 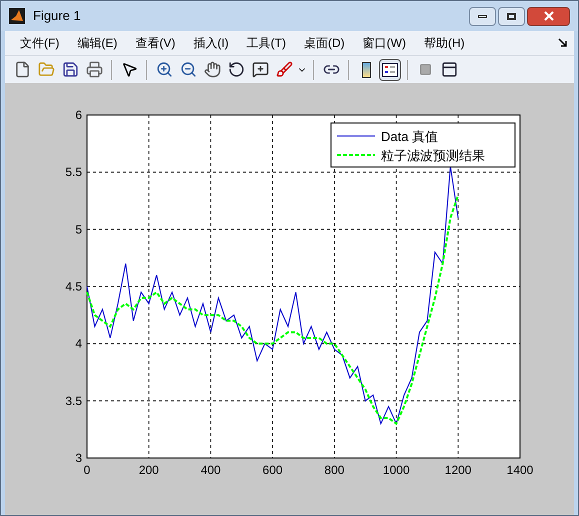 What do you see at coordinates (511, 16) in the screenshot?
I see `maximize-button` at bounding box center [511, 16].